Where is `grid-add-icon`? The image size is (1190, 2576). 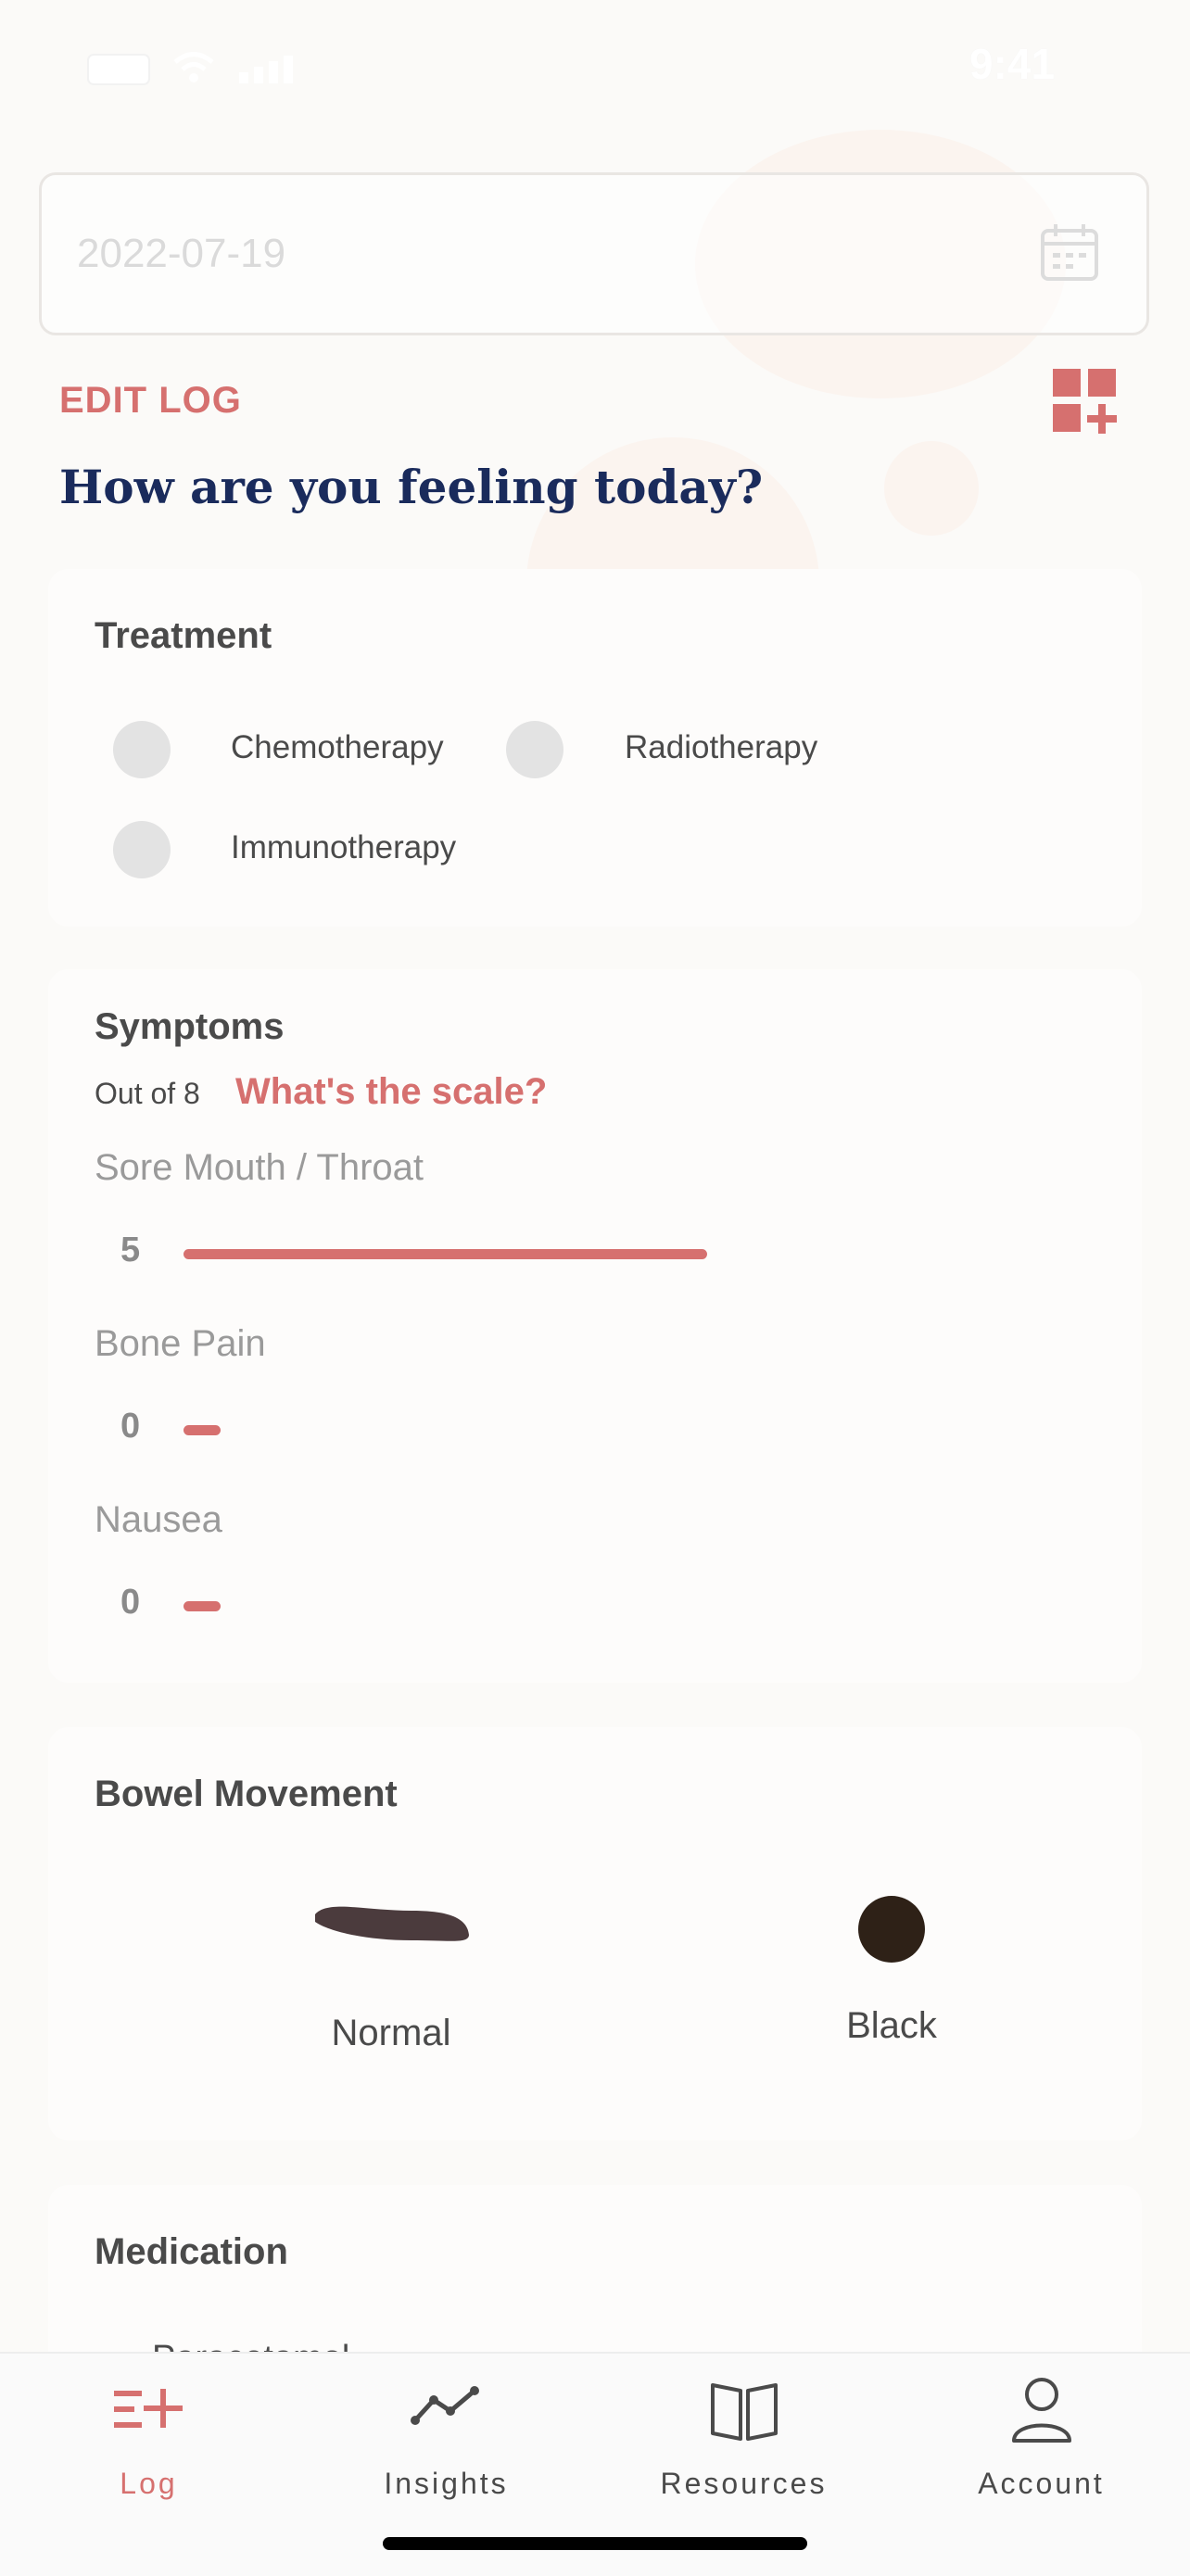
grid-add-icon is located at coordinates (1085, 401).